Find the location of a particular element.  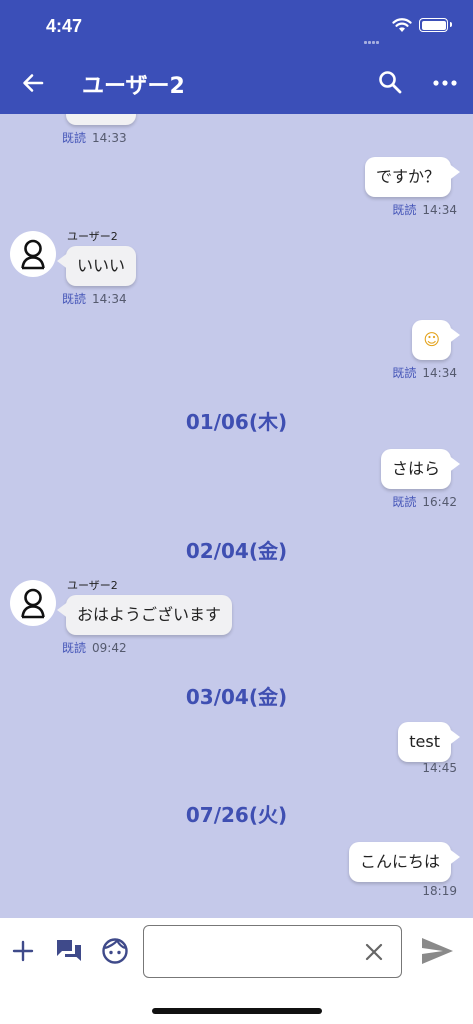

nav-bar: ユーザー2 is located at coordinates (236, 83).